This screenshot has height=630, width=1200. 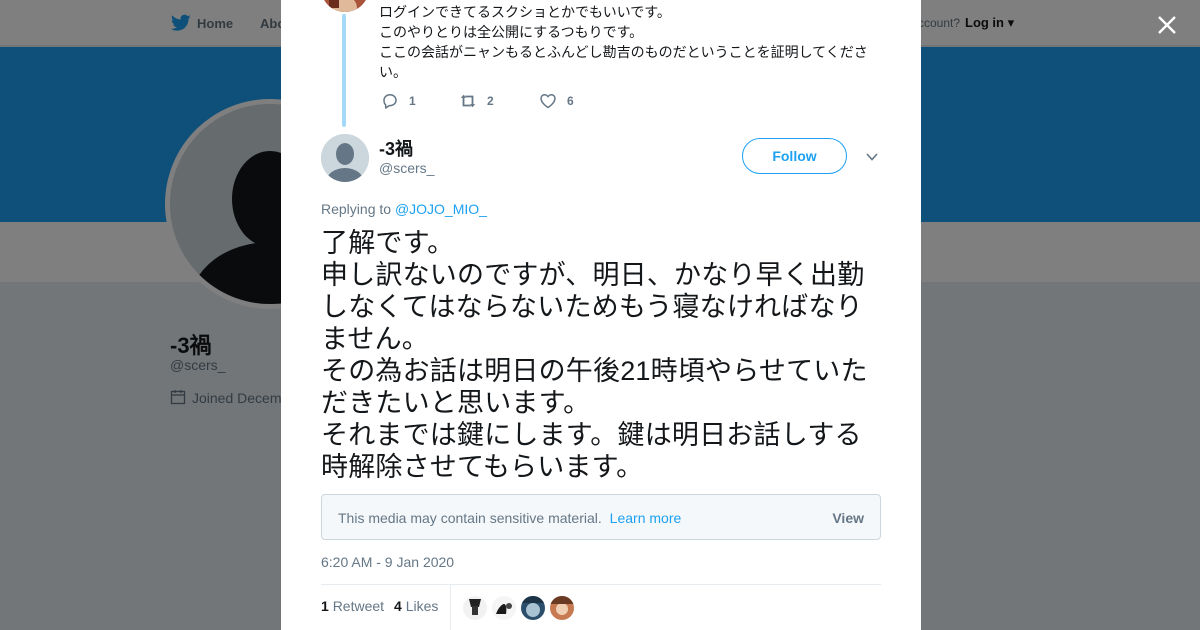 I want to click on reply-icon, so click(x=390, y=101).